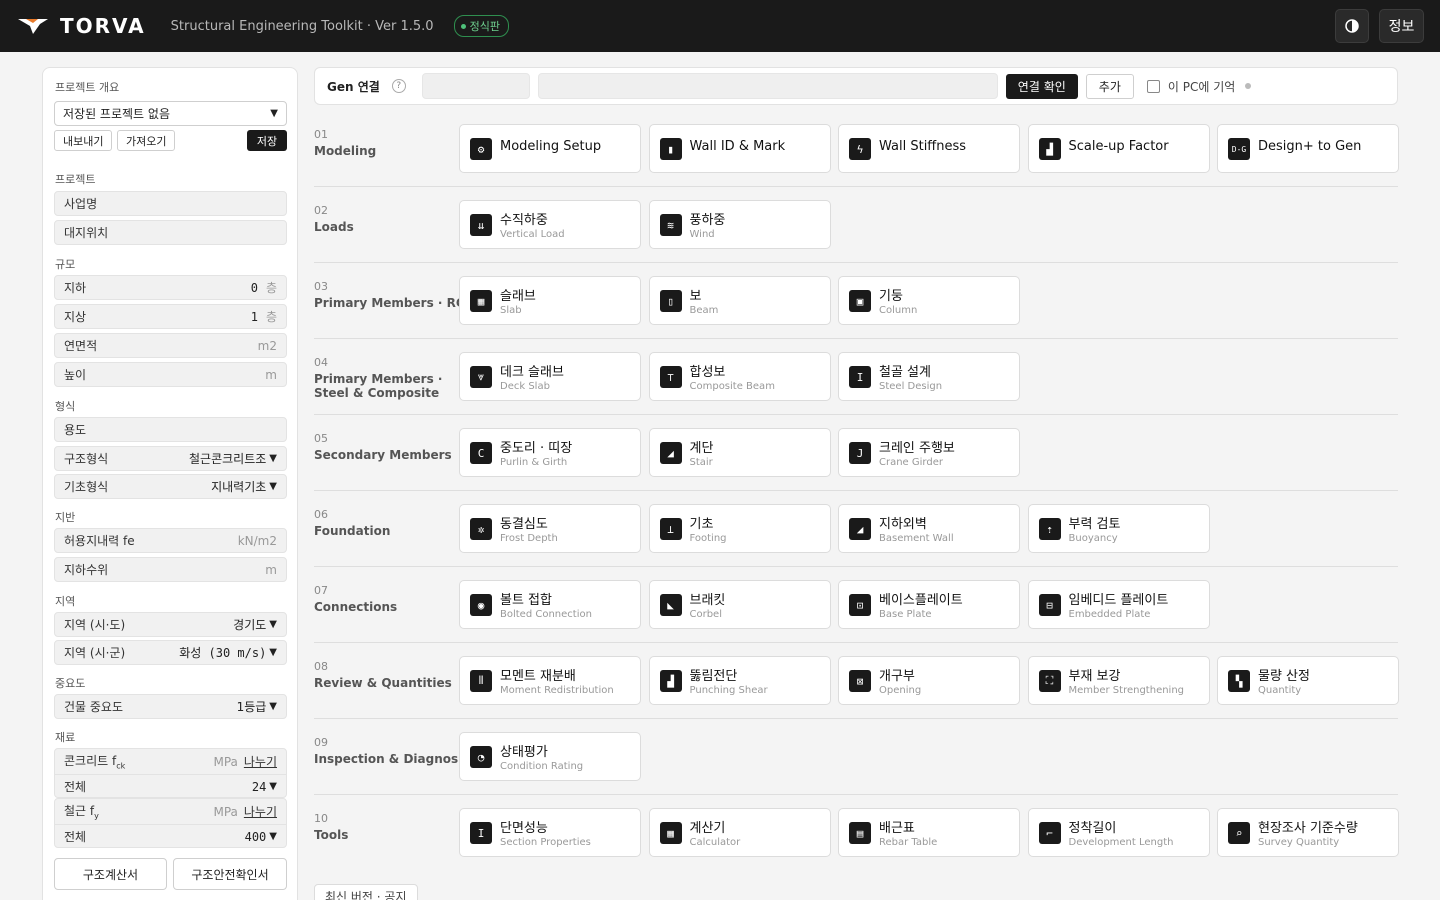 This screenshot has width=1440, height=900. I want to click on category-name: Modeling, so click(345, 151).